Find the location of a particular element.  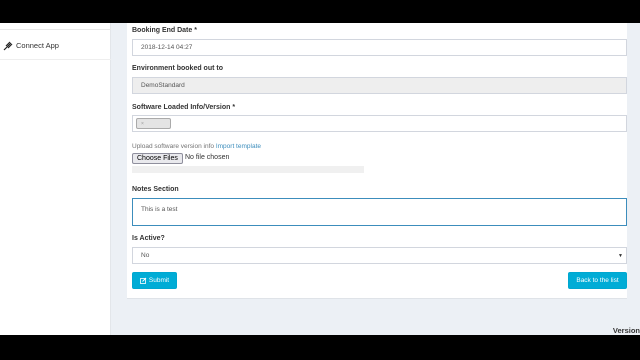

notes-textarea: This is a test is located at coordinates (379, 212).